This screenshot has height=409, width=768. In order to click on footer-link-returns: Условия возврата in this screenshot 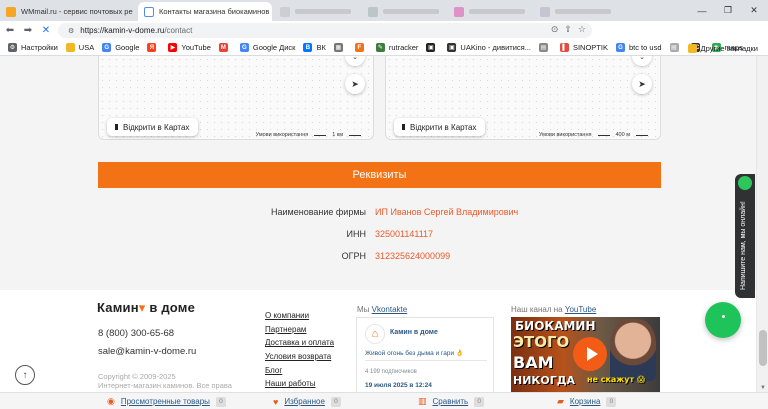, I will do `click(299, 359)`.